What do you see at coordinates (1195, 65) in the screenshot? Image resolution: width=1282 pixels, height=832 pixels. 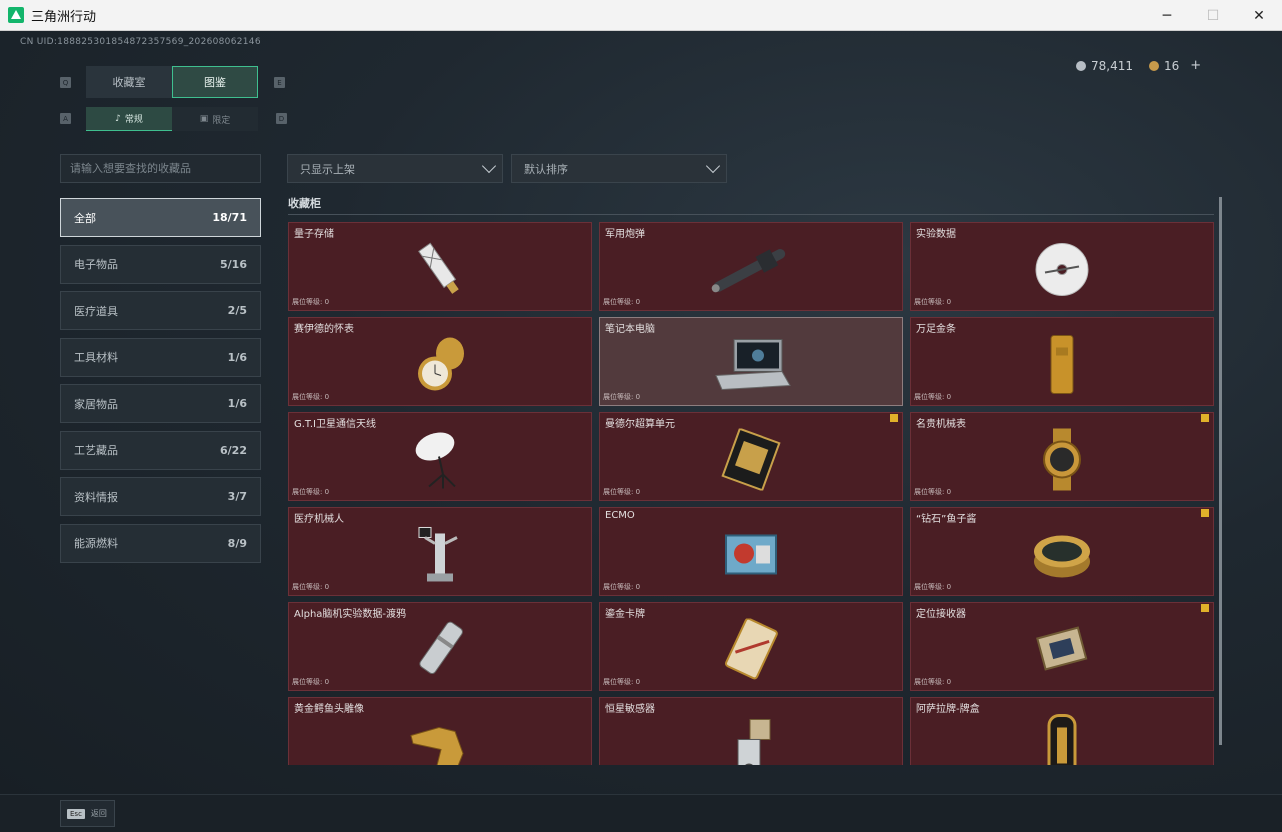 I see `add-currency-button: +` at bounding box center [1195, 65].